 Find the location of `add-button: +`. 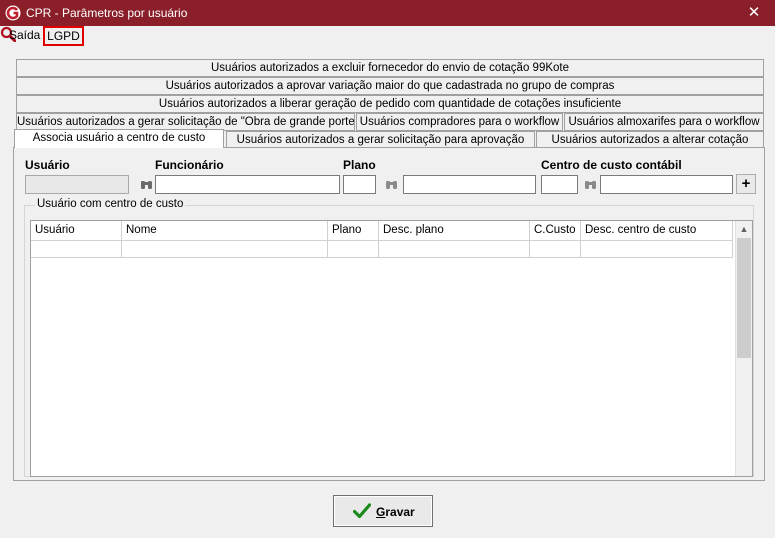

add-button: + is located at coordinates (746, 184).